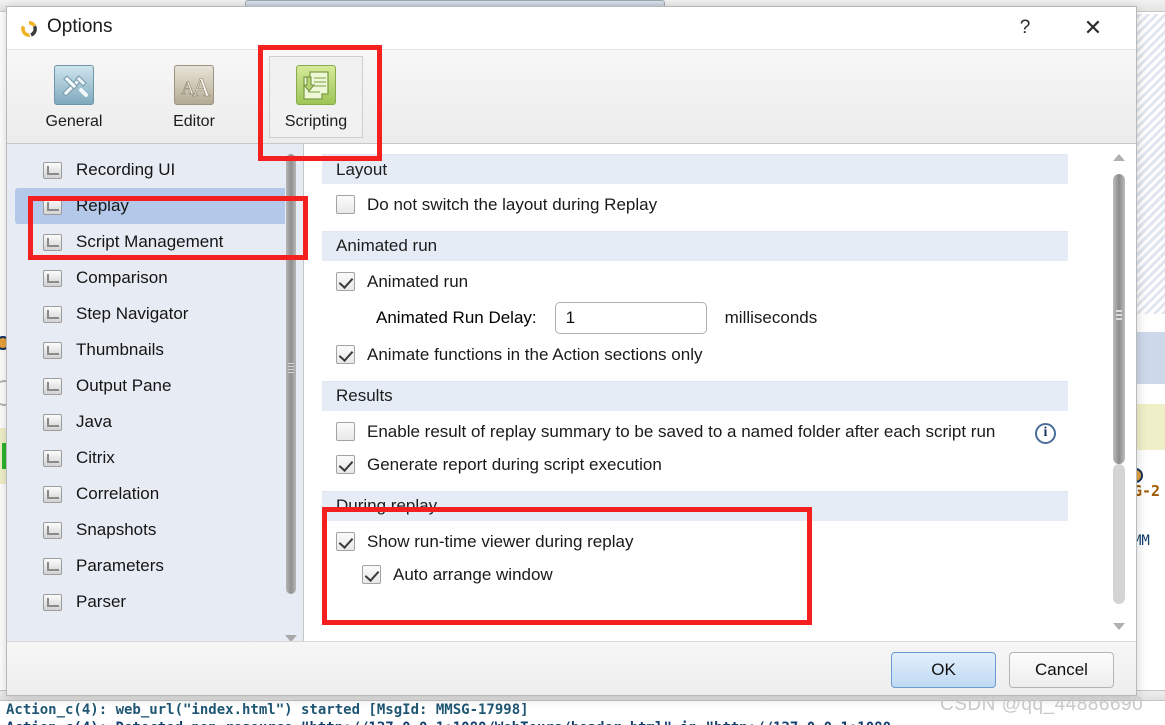 The image size is (1165, 725). I want to click on animated-run-delay-input, so click(630, 317).